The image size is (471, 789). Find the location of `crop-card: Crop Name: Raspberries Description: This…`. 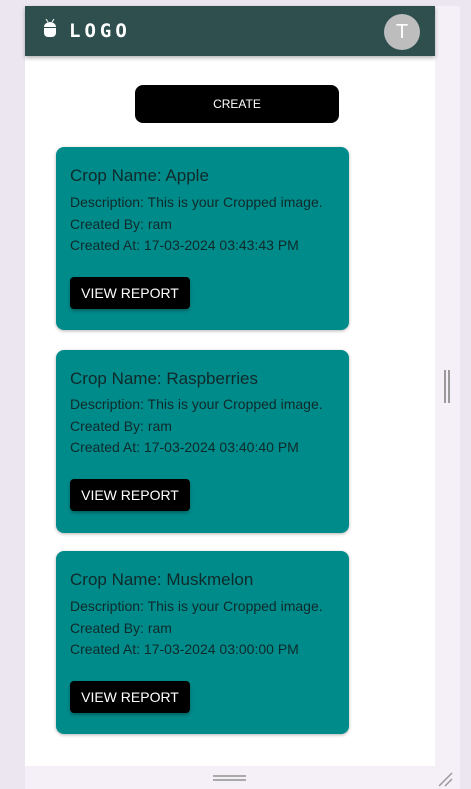

crop-card: Crop Name: Raspberries Description: This… is located at coordinates (202, 441).